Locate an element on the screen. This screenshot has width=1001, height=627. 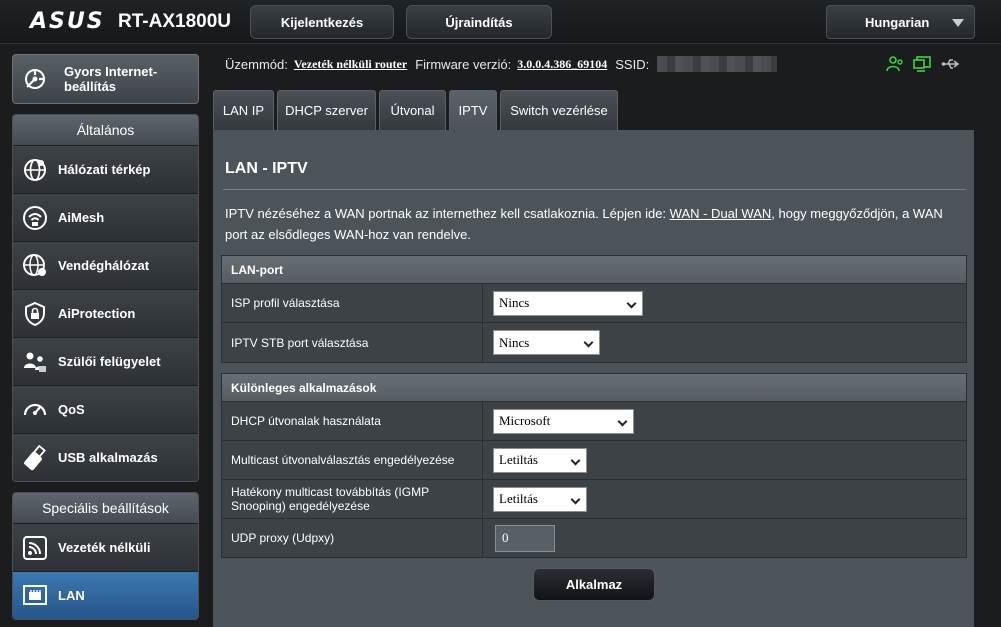
sidebar-item-usb-app: USB alkalmazás is located at coordinates (105, 457).